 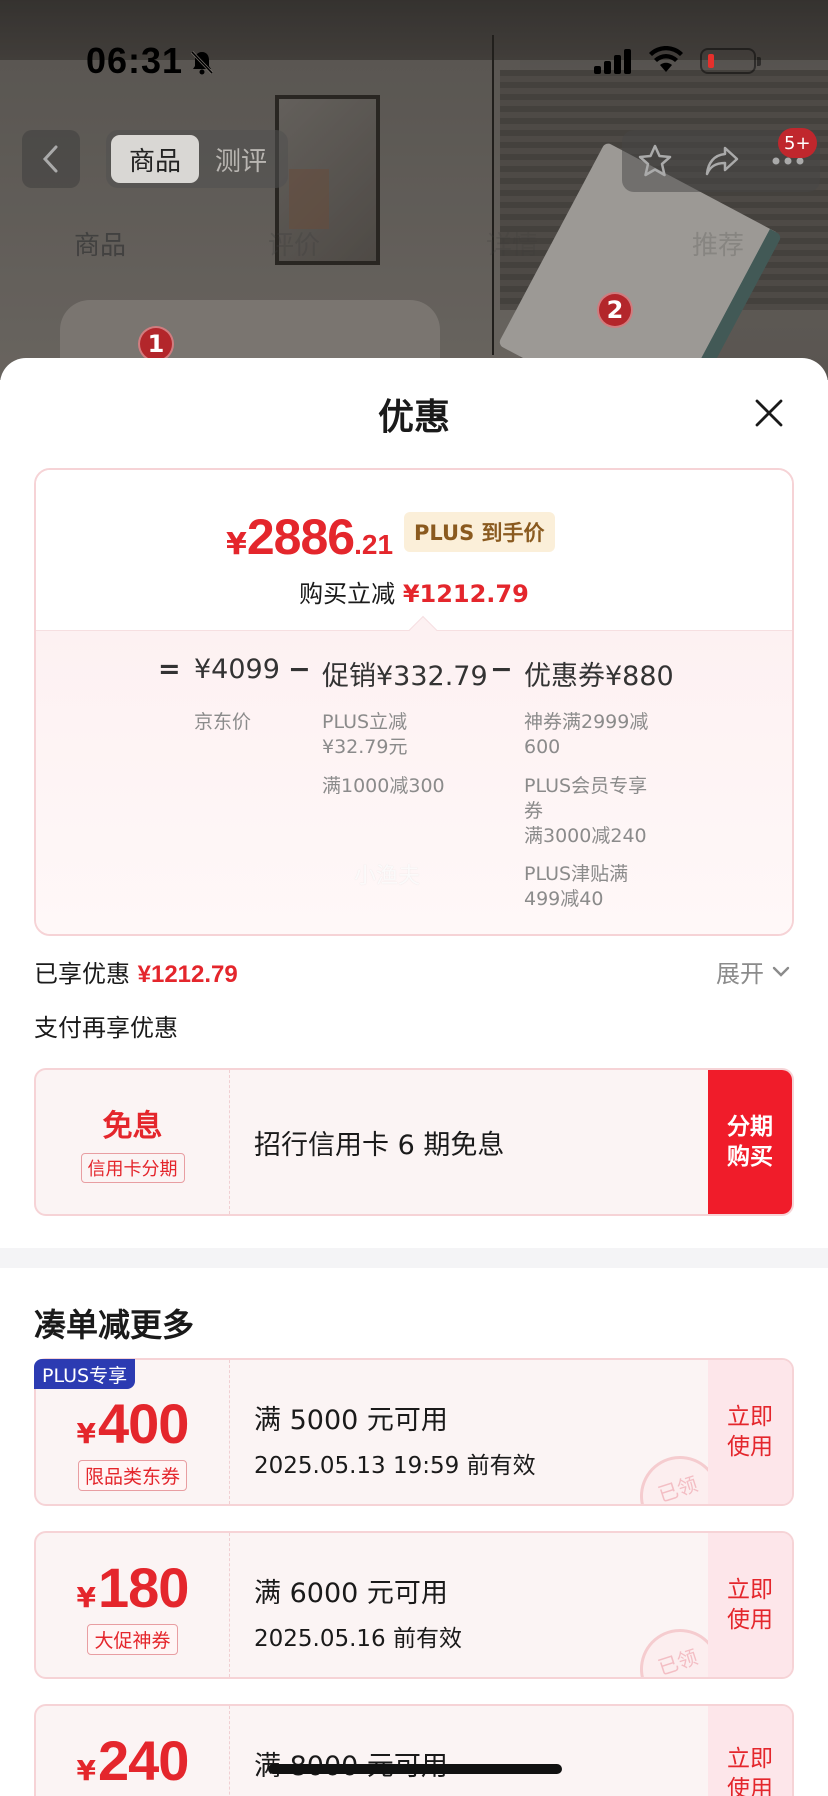 What do you see at coordinates (155, 159) in the screenshot?
I see `tab-product: 商品` at bounding box center [155, 159].